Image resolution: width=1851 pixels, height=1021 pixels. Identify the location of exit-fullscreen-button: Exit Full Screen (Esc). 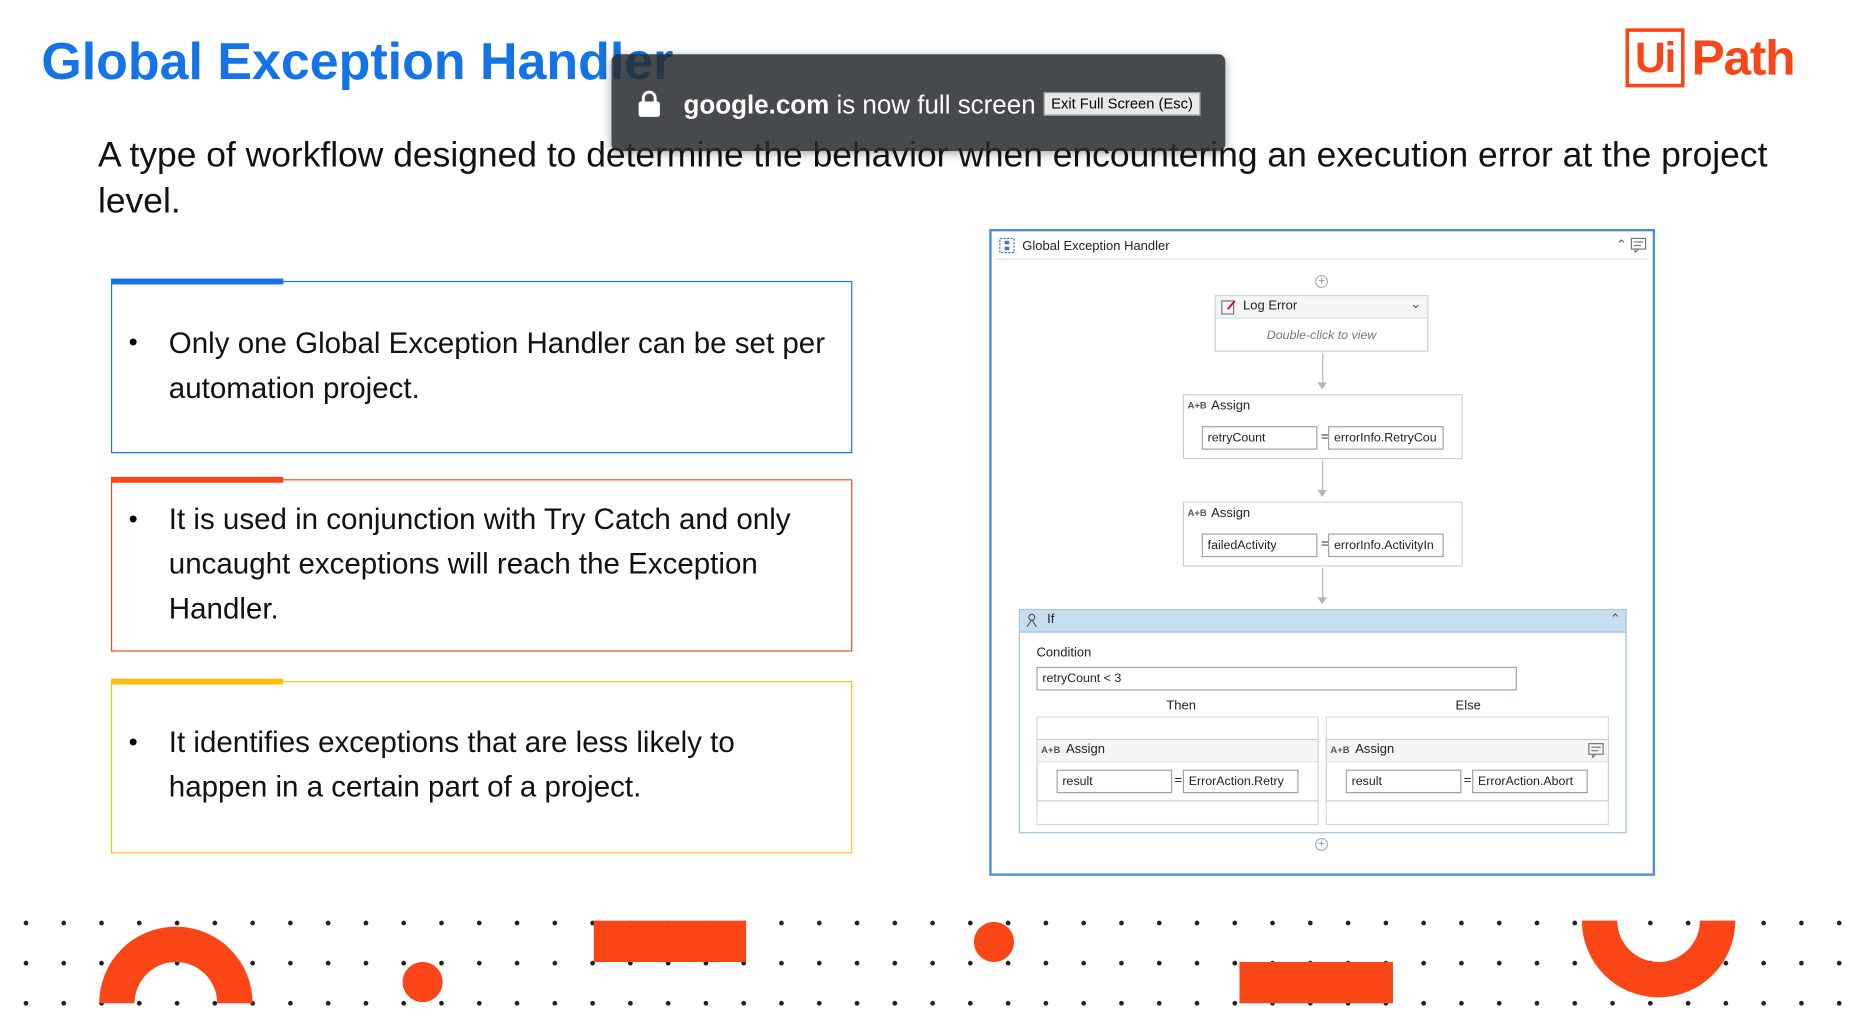
(1122, 104).